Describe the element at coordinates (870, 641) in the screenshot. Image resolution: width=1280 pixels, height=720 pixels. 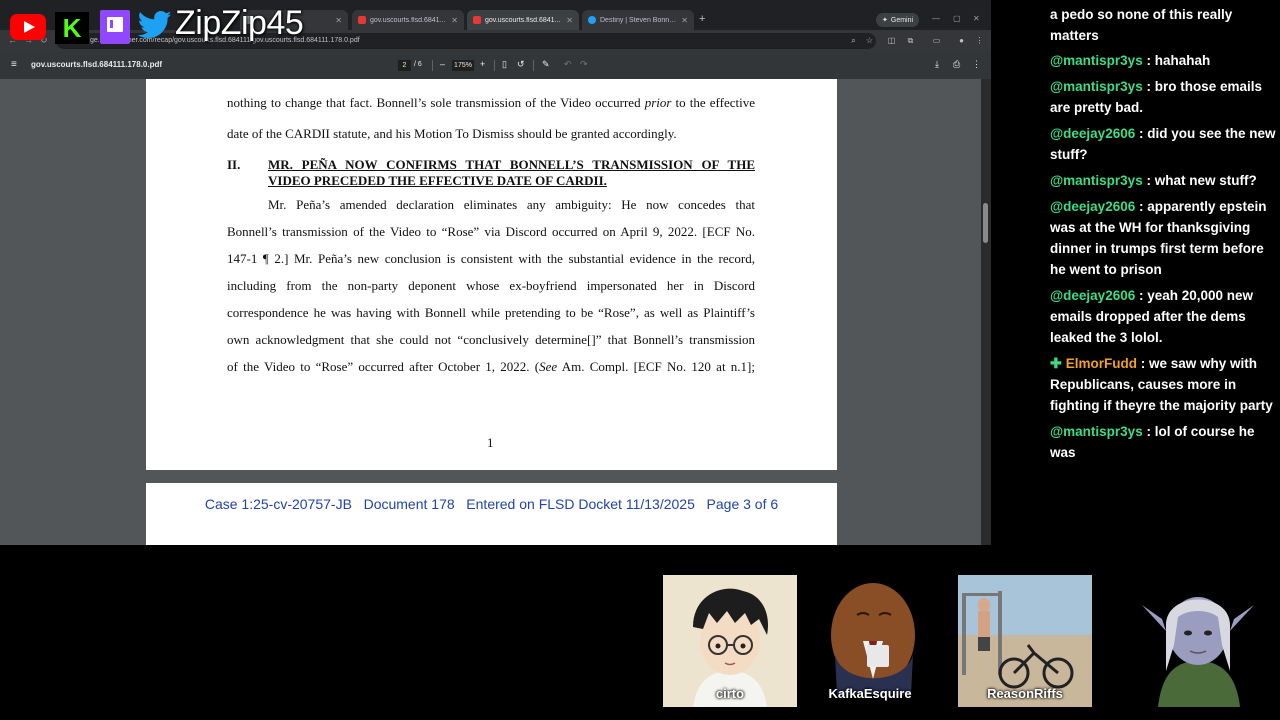
I see `cam-kafkaesquire: KafkaEsquire` at that location.